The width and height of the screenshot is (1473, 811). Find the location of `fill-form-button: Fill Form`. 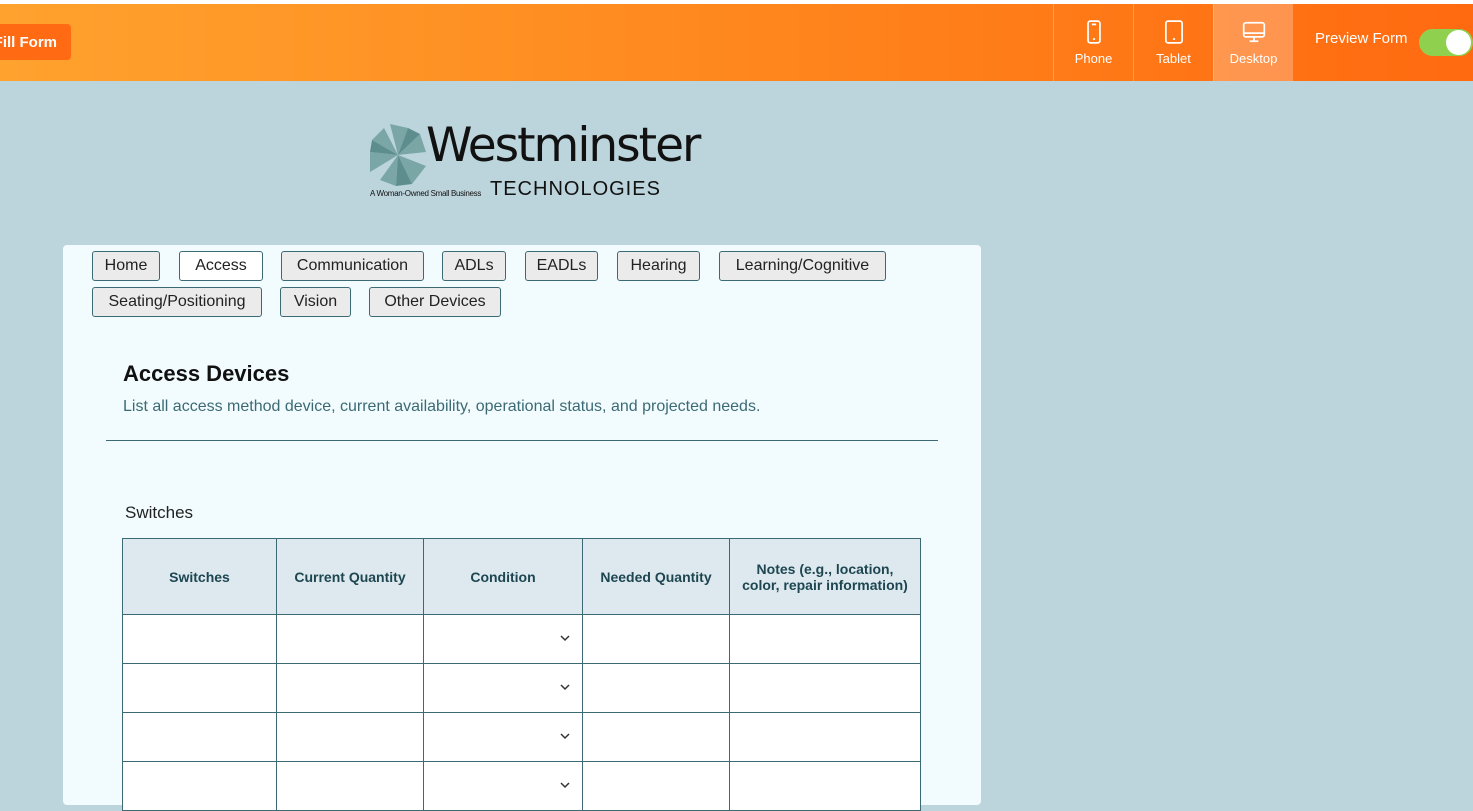

fill-form-button: Fill Form is located at coordinates (35, 42).